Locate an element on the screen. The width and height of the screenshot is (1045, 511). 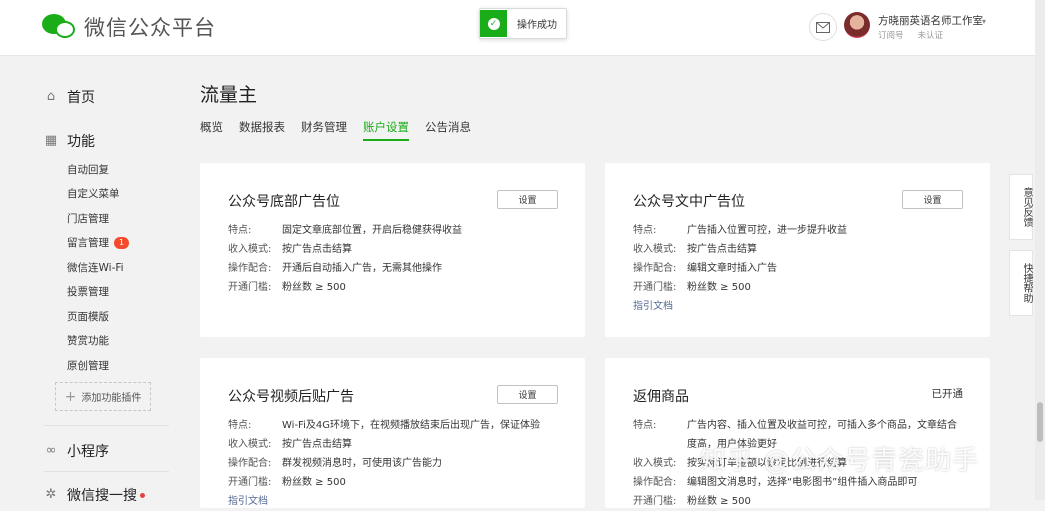
sidebar-item-label: 赞赏功能 is located at coordinates (88, 341).